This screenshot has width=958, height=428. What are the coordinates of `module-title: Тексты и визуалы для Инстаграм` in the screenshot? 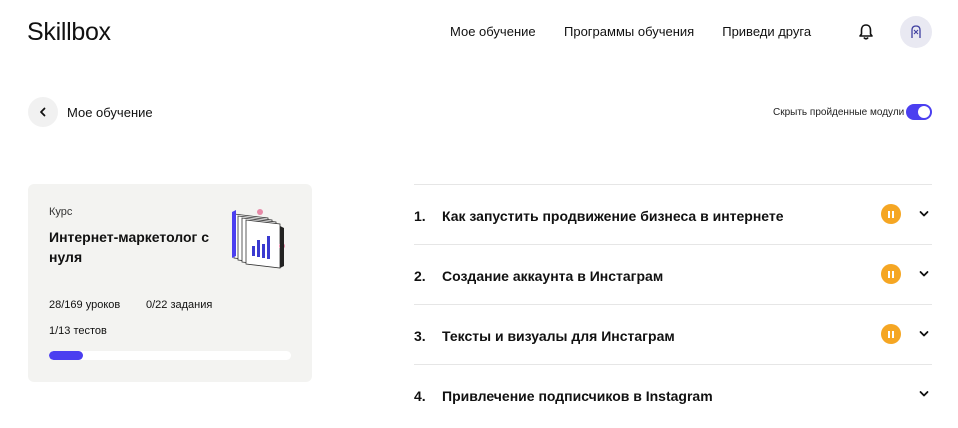 It's located at (558, 336).